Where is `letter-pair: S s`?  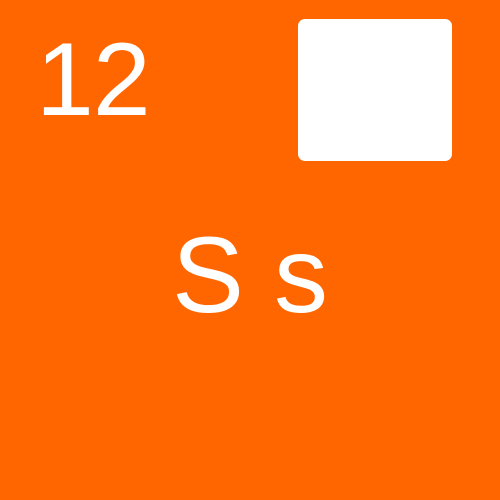 letter-pair: S s is located at coordinates (250, 274).